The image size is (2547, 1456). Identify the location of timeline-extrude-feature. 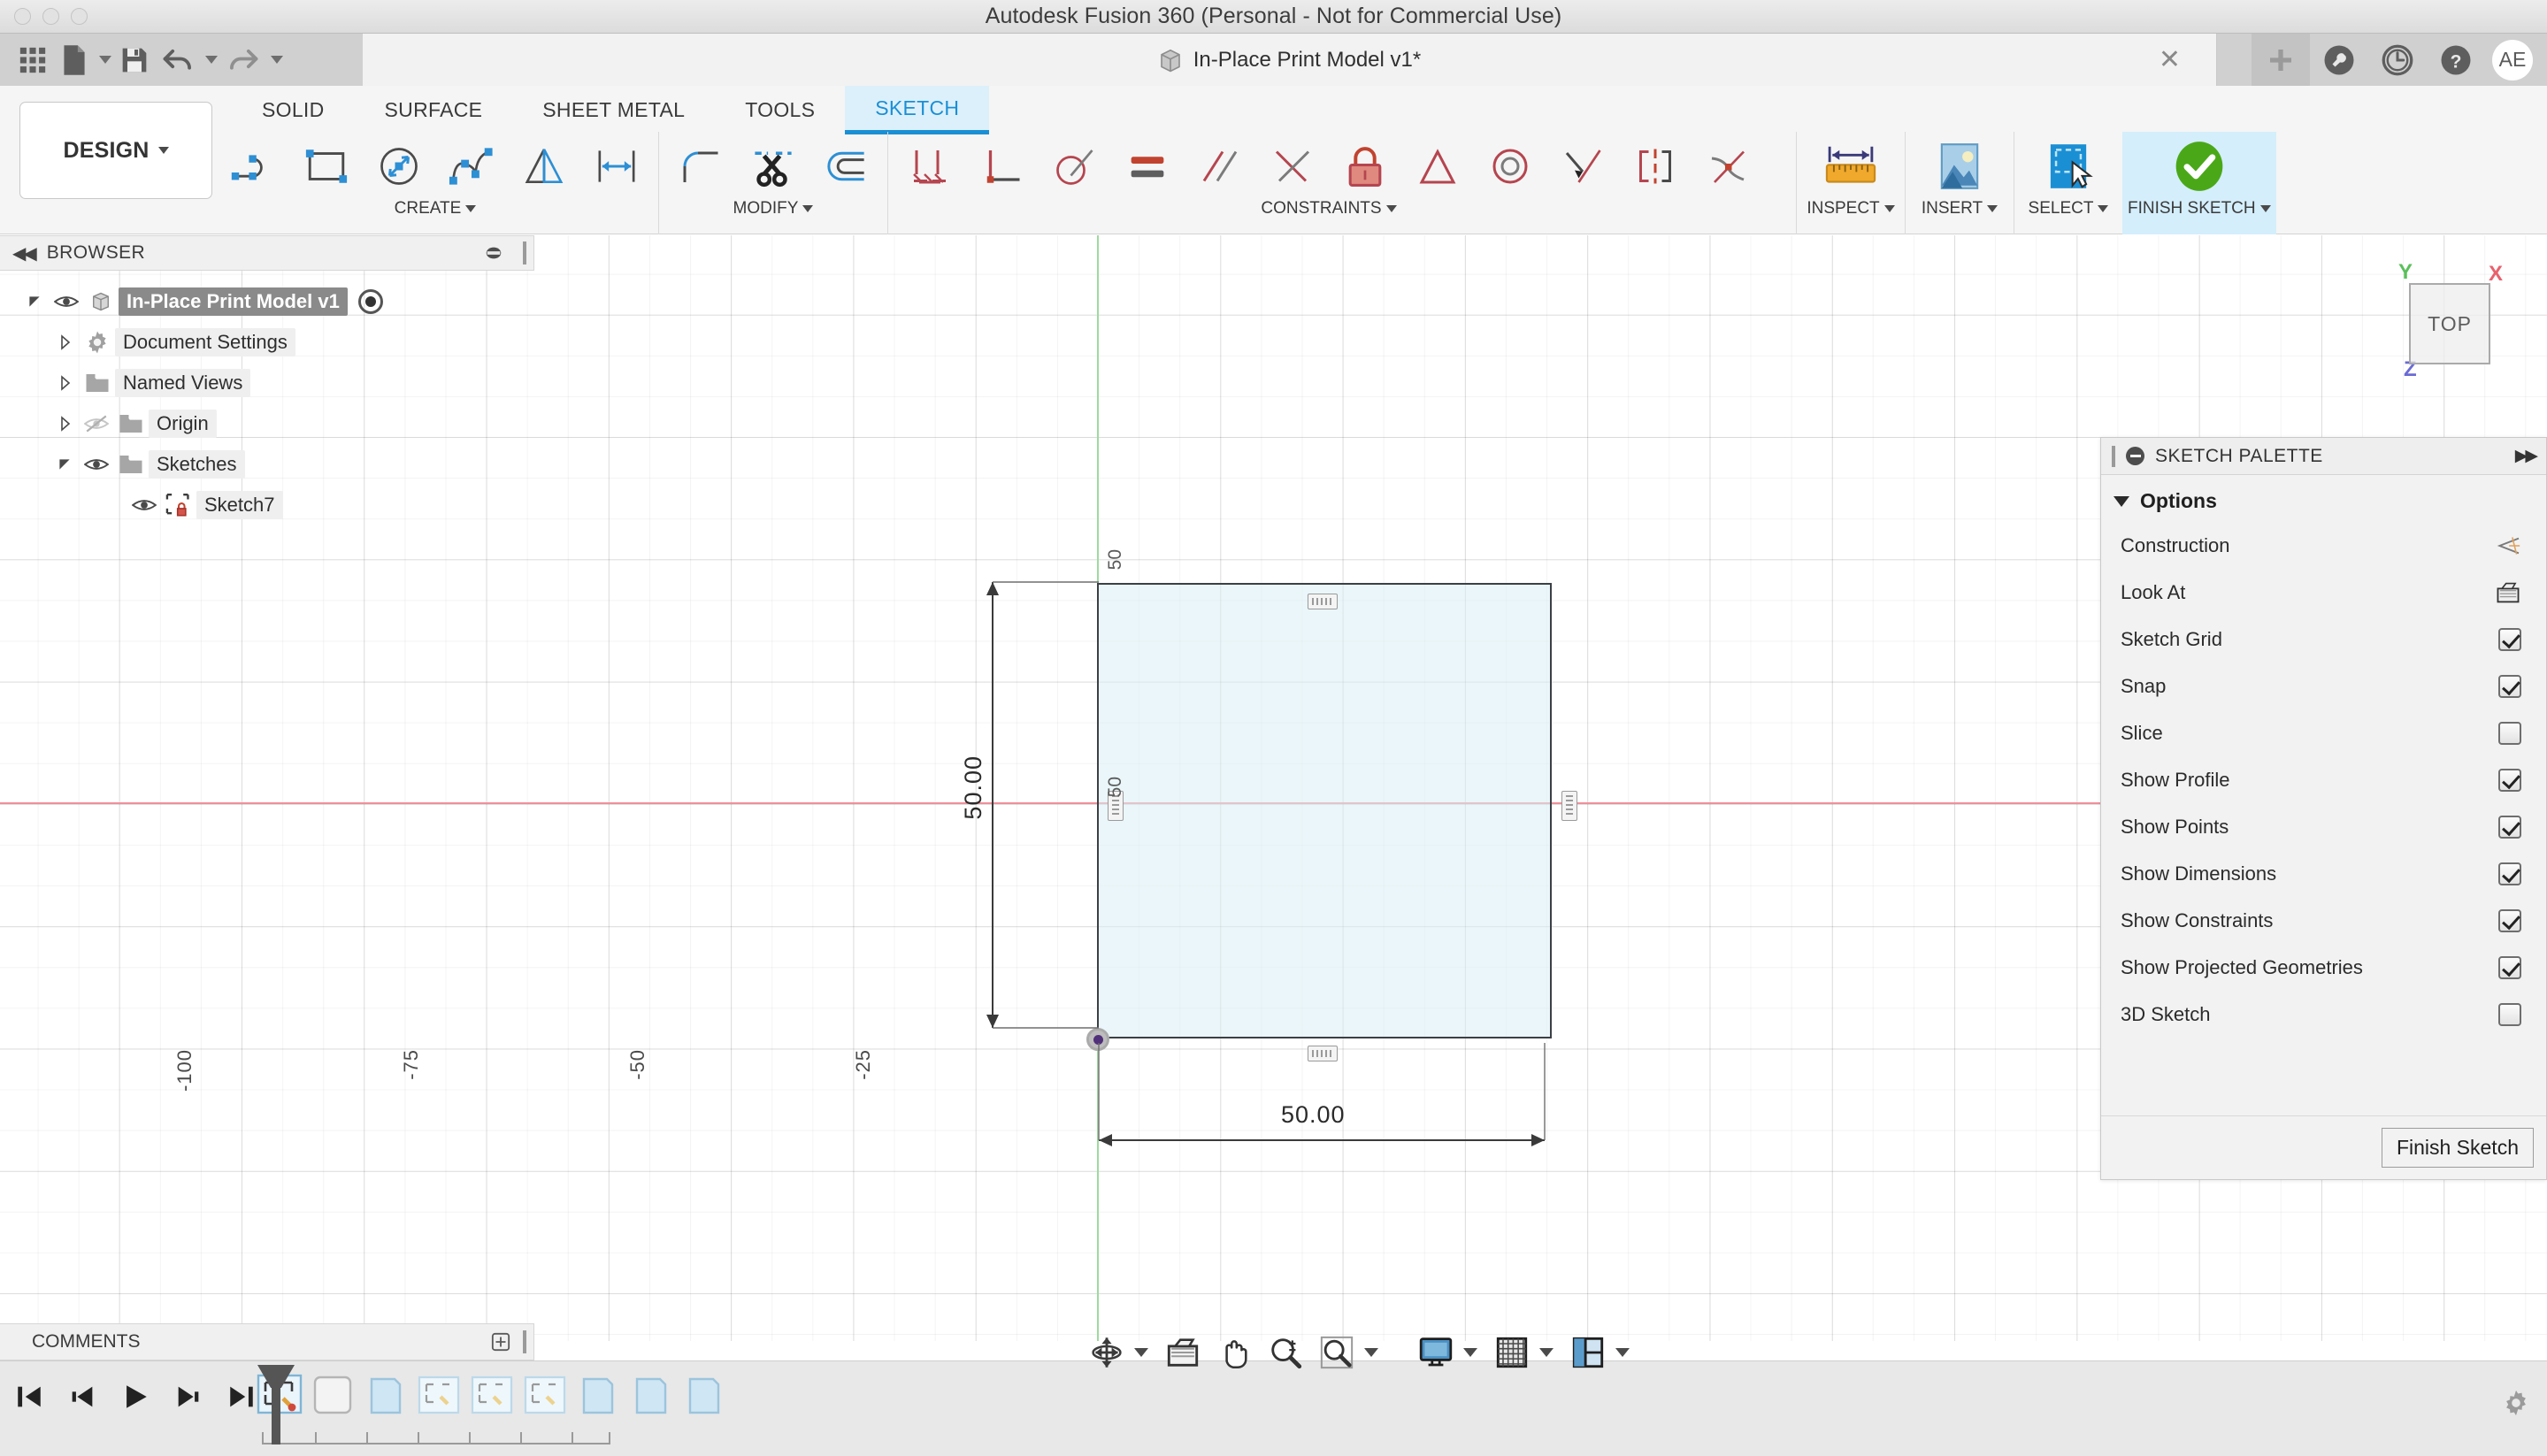
(333, 1398).